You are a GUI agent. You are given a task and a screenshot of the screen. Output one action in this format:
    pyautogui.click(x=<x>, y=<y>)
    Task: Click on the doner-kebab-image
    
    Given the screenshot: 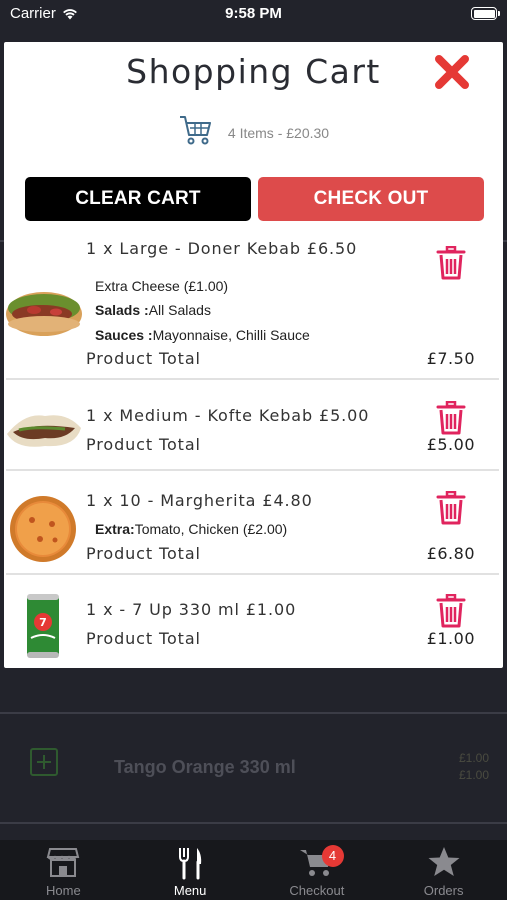 What is the action you would take?
    pyautogui.click(x=44, y=314)
    